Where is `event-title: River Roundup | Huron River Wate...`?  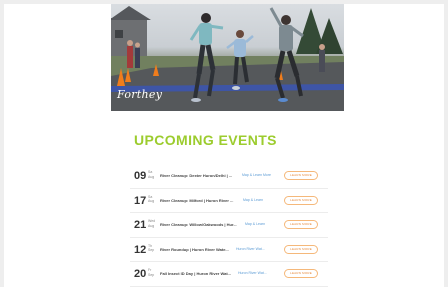
event-title: River Roundup | Huron River Wate... is located at coordinates (194, 249).